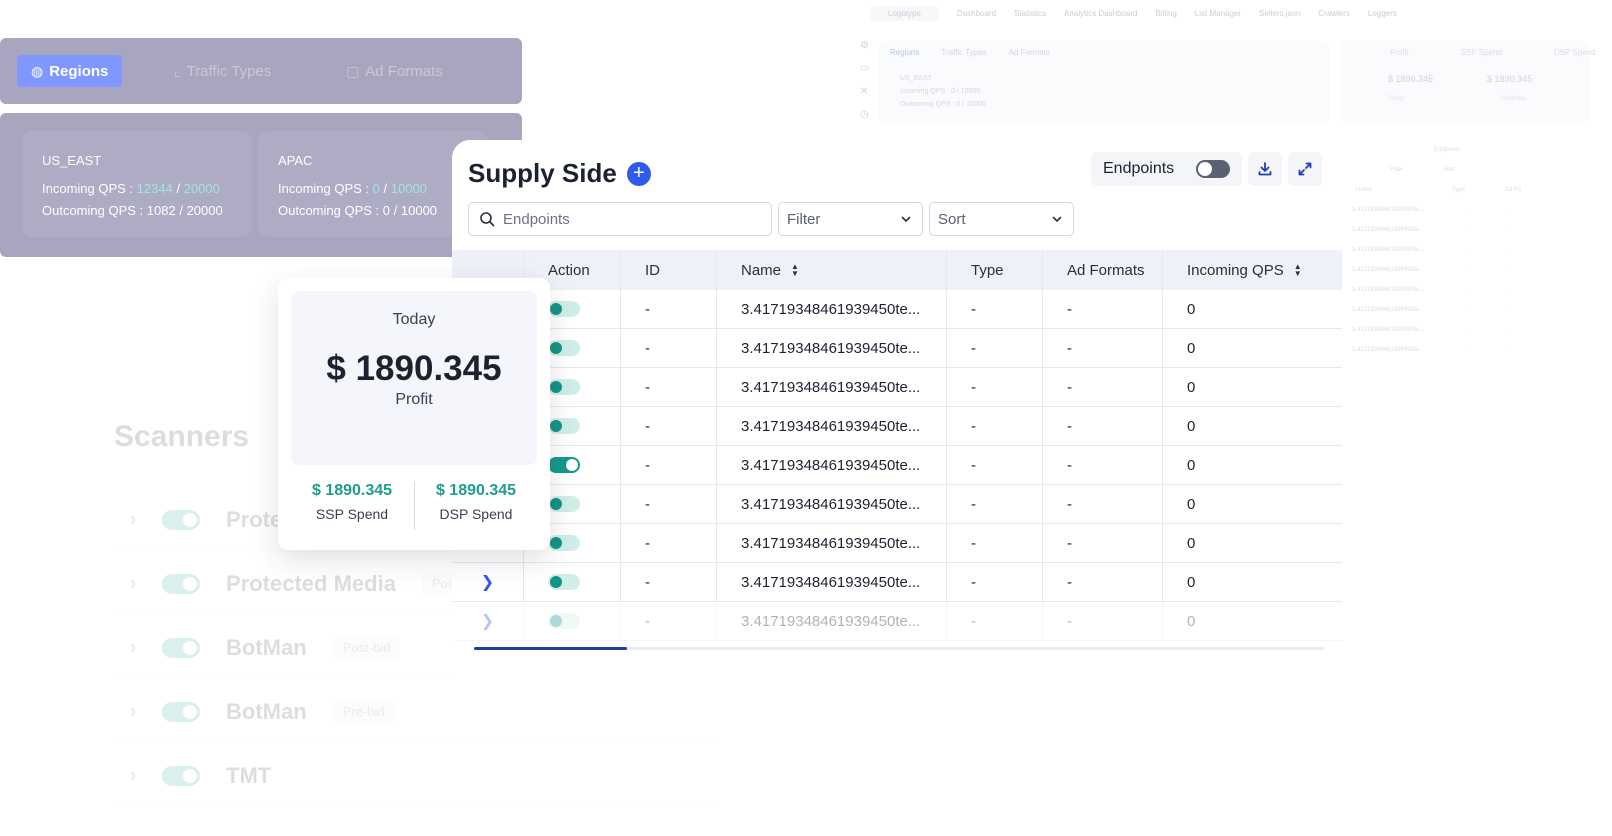  Describe the element at coordinates (1513, 99) in the screenshot. I see `background-profit-sub-label: Yesterday` at that location.